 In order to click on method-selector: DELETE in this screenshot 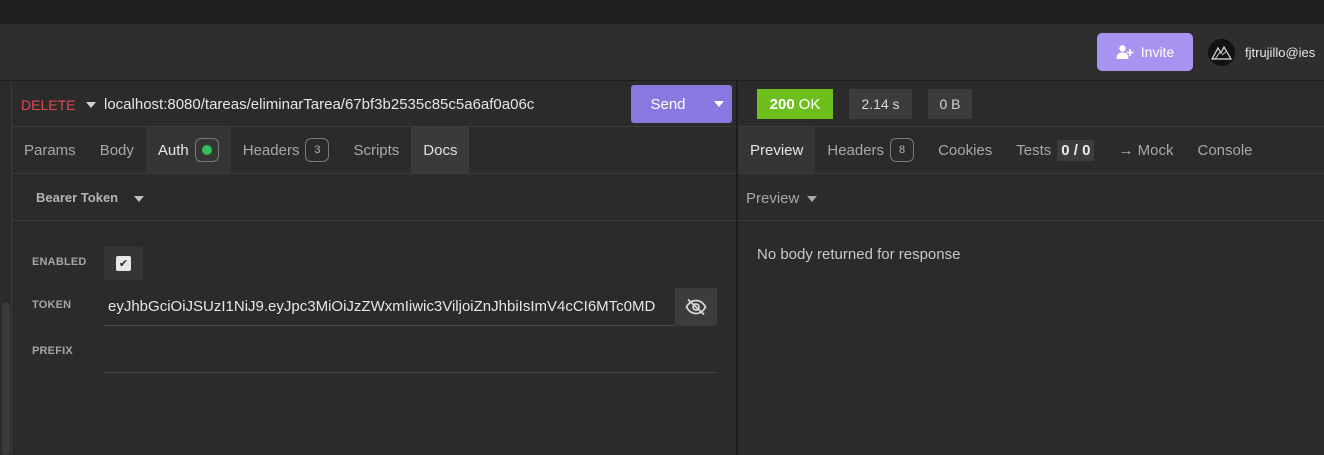, I will do `click(48, 105)`.